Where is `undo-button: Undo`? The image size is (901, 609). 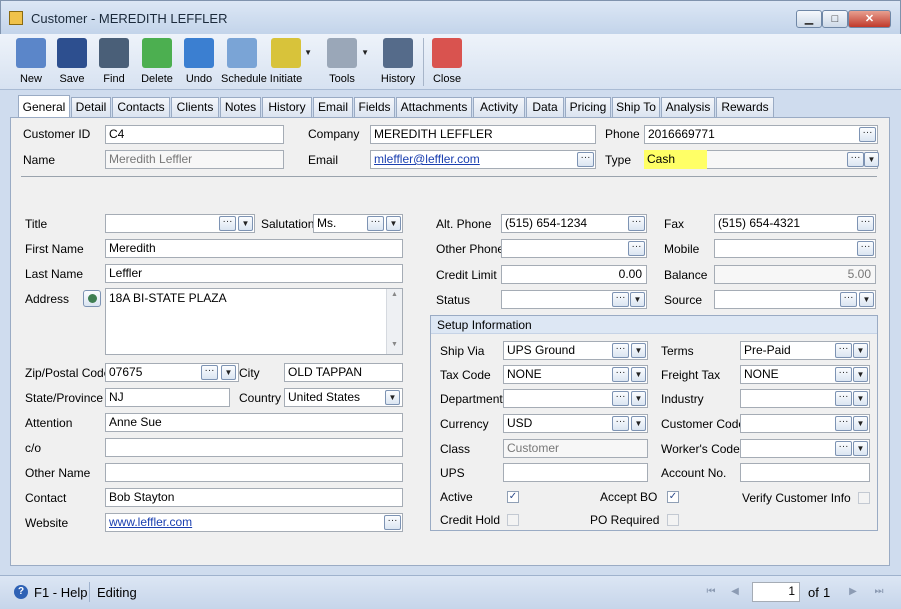 undo-button: Undo is located at coordinates (199, 62).